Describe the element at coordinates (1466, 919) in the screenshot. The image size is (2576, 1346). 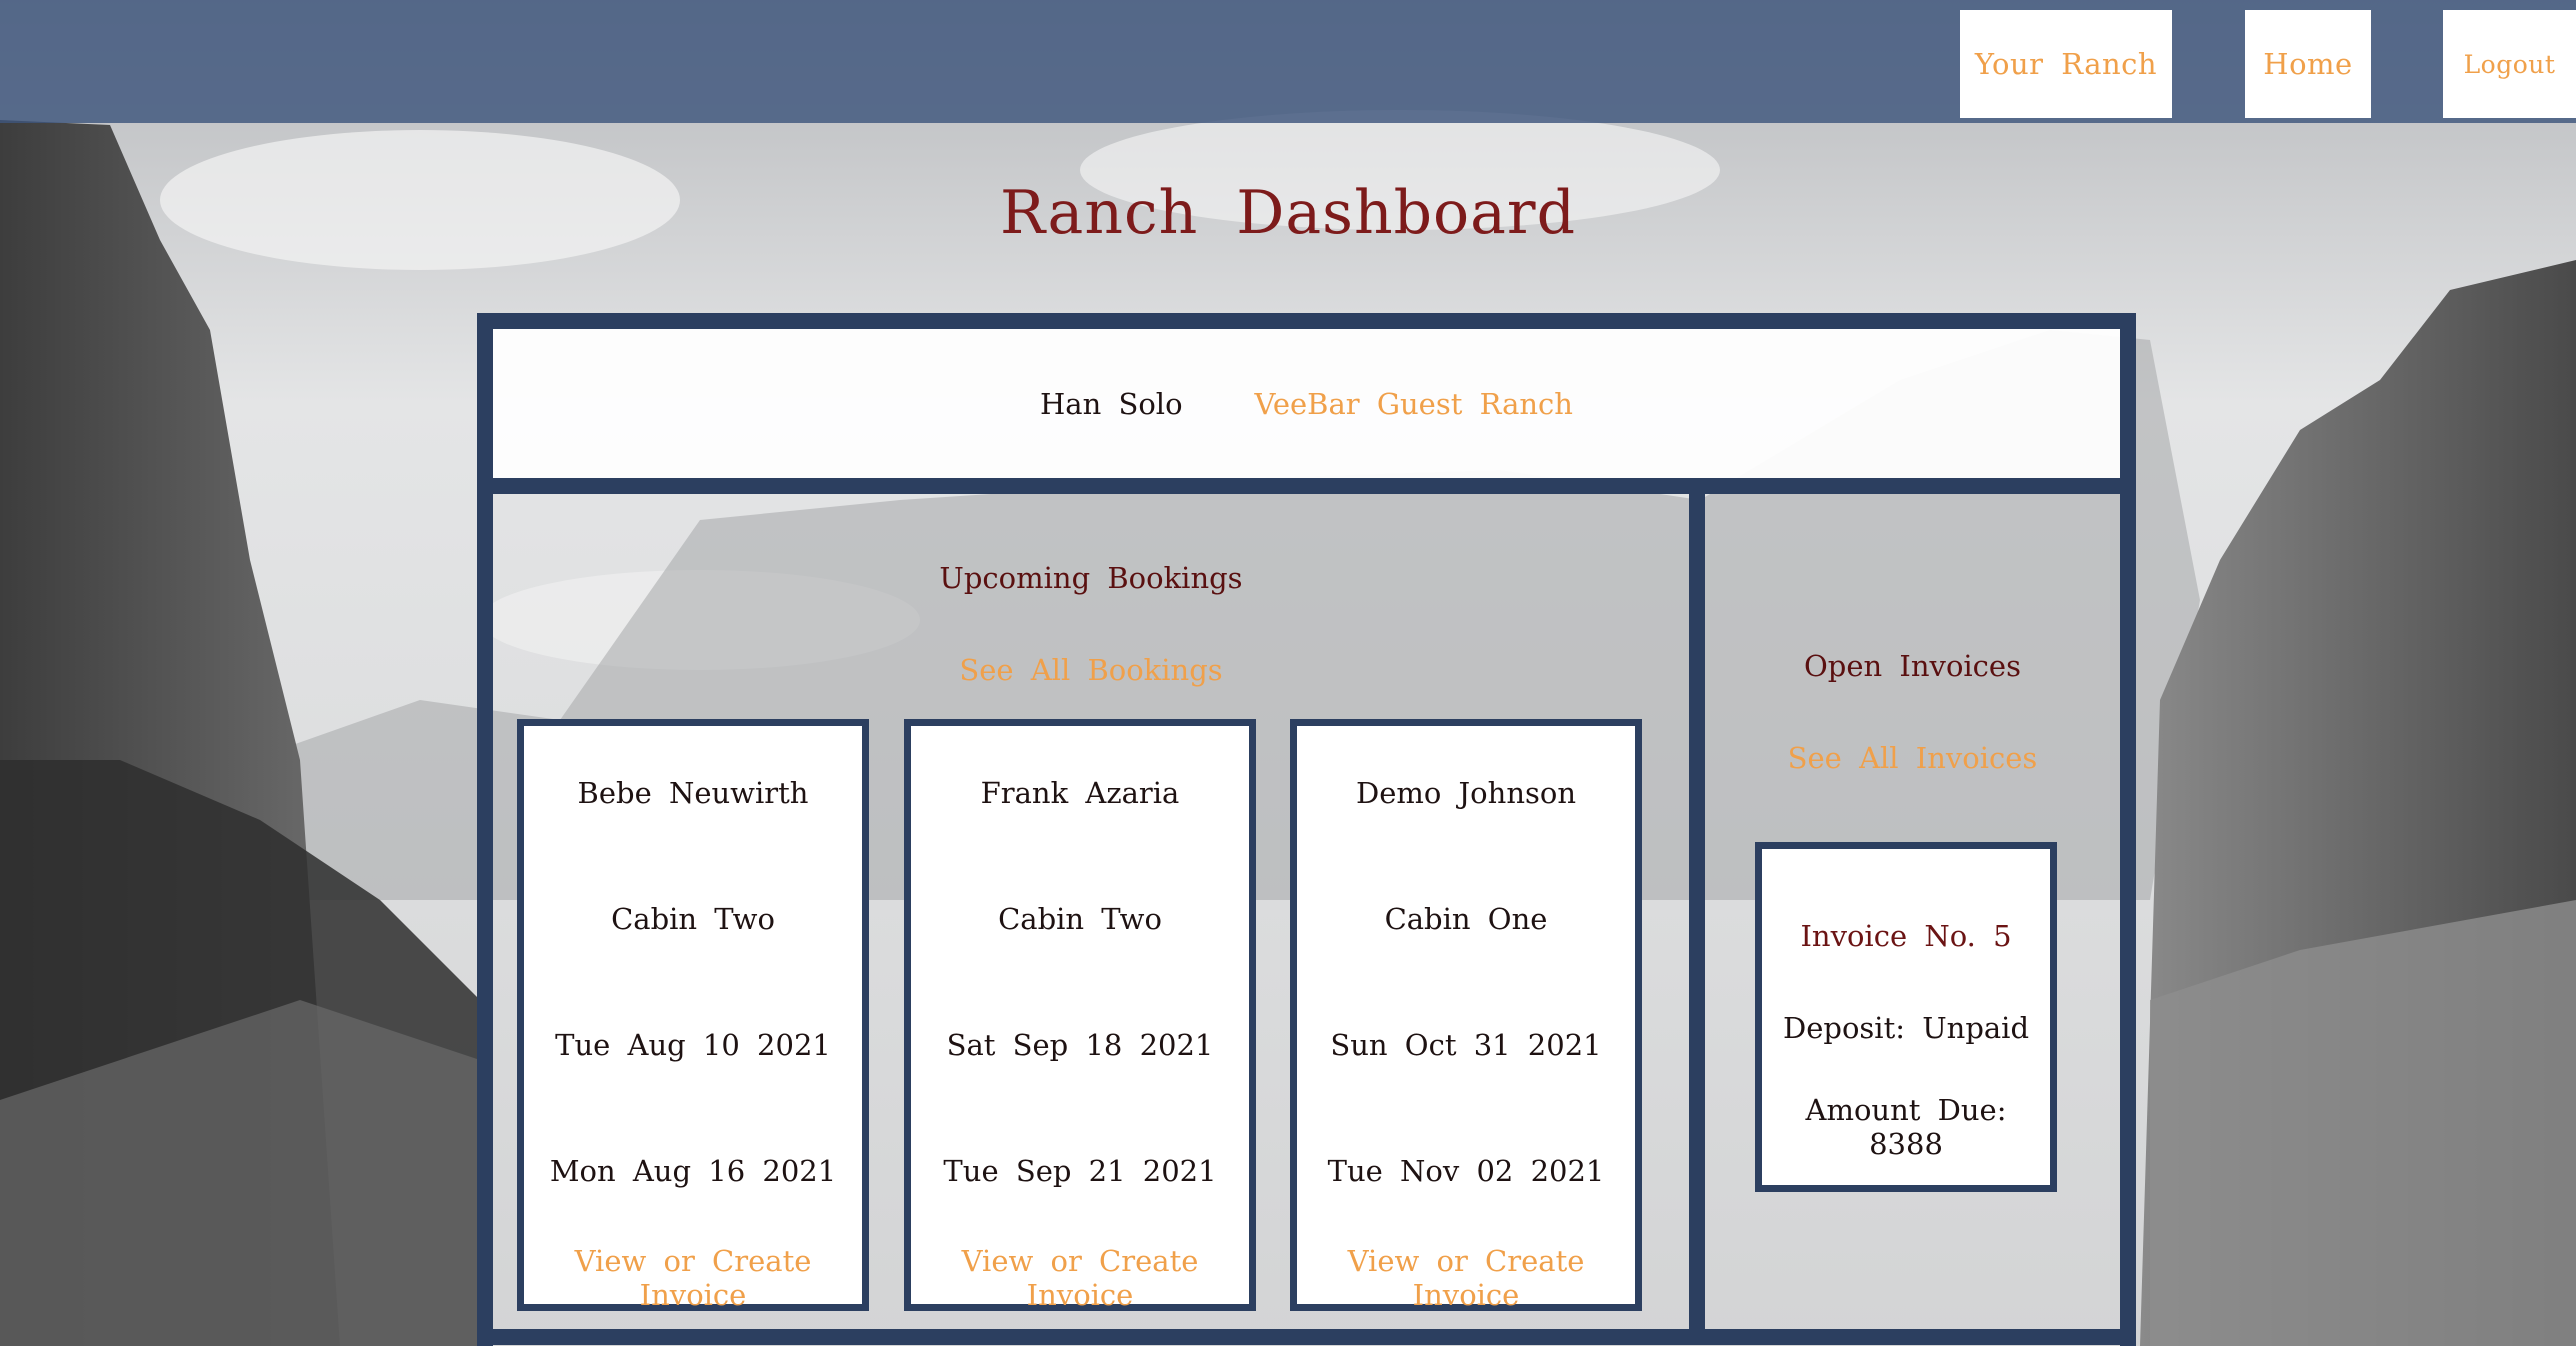
I see `booking-cabin: Cabin One` at that location.